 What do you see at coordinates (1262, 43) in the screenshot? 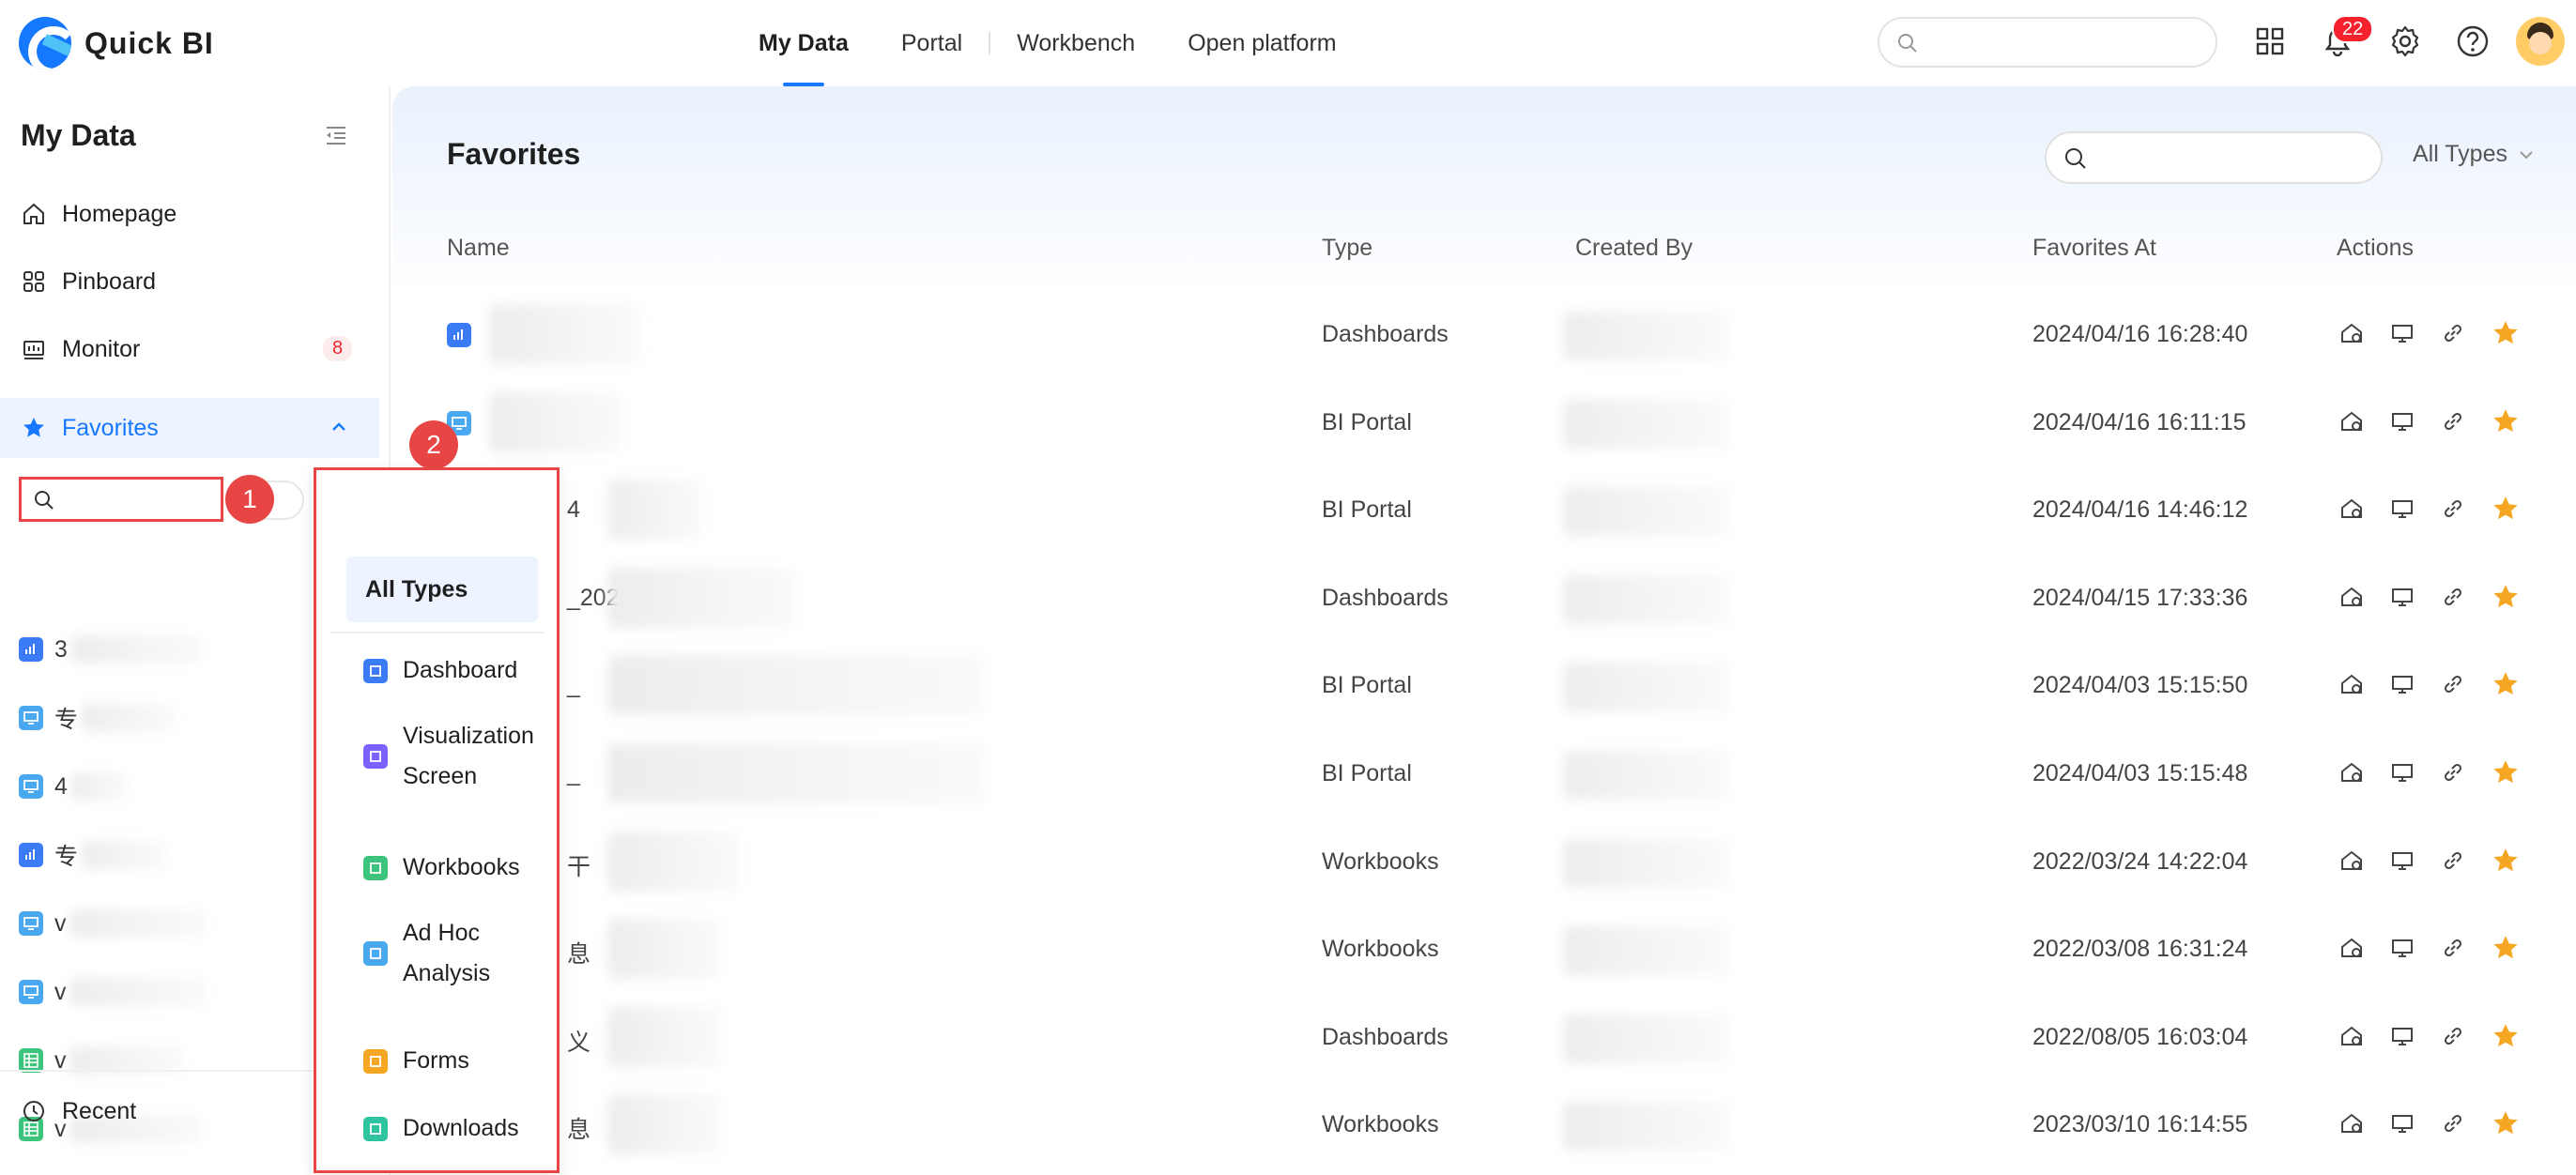
I see `nav-open-platform: Open platform` at bounding box center [1262, 43].